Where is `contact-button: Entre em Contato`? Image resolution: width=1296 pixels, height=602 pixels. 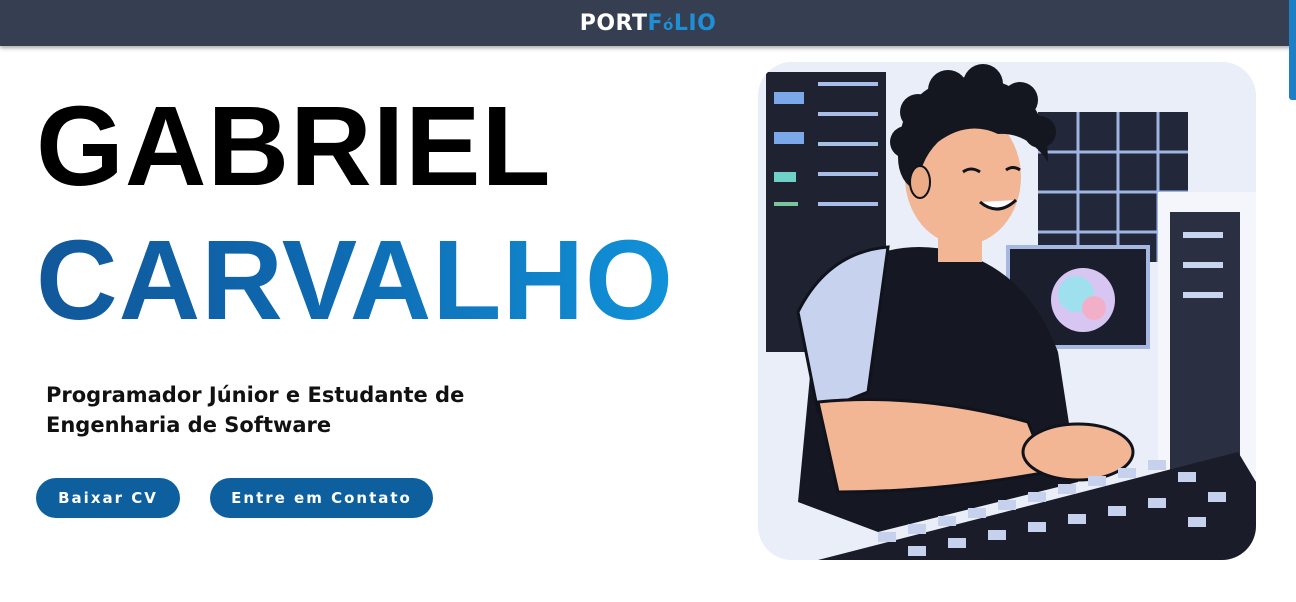
contact-button: Entre em Contato is located at coordinates (321, 498).